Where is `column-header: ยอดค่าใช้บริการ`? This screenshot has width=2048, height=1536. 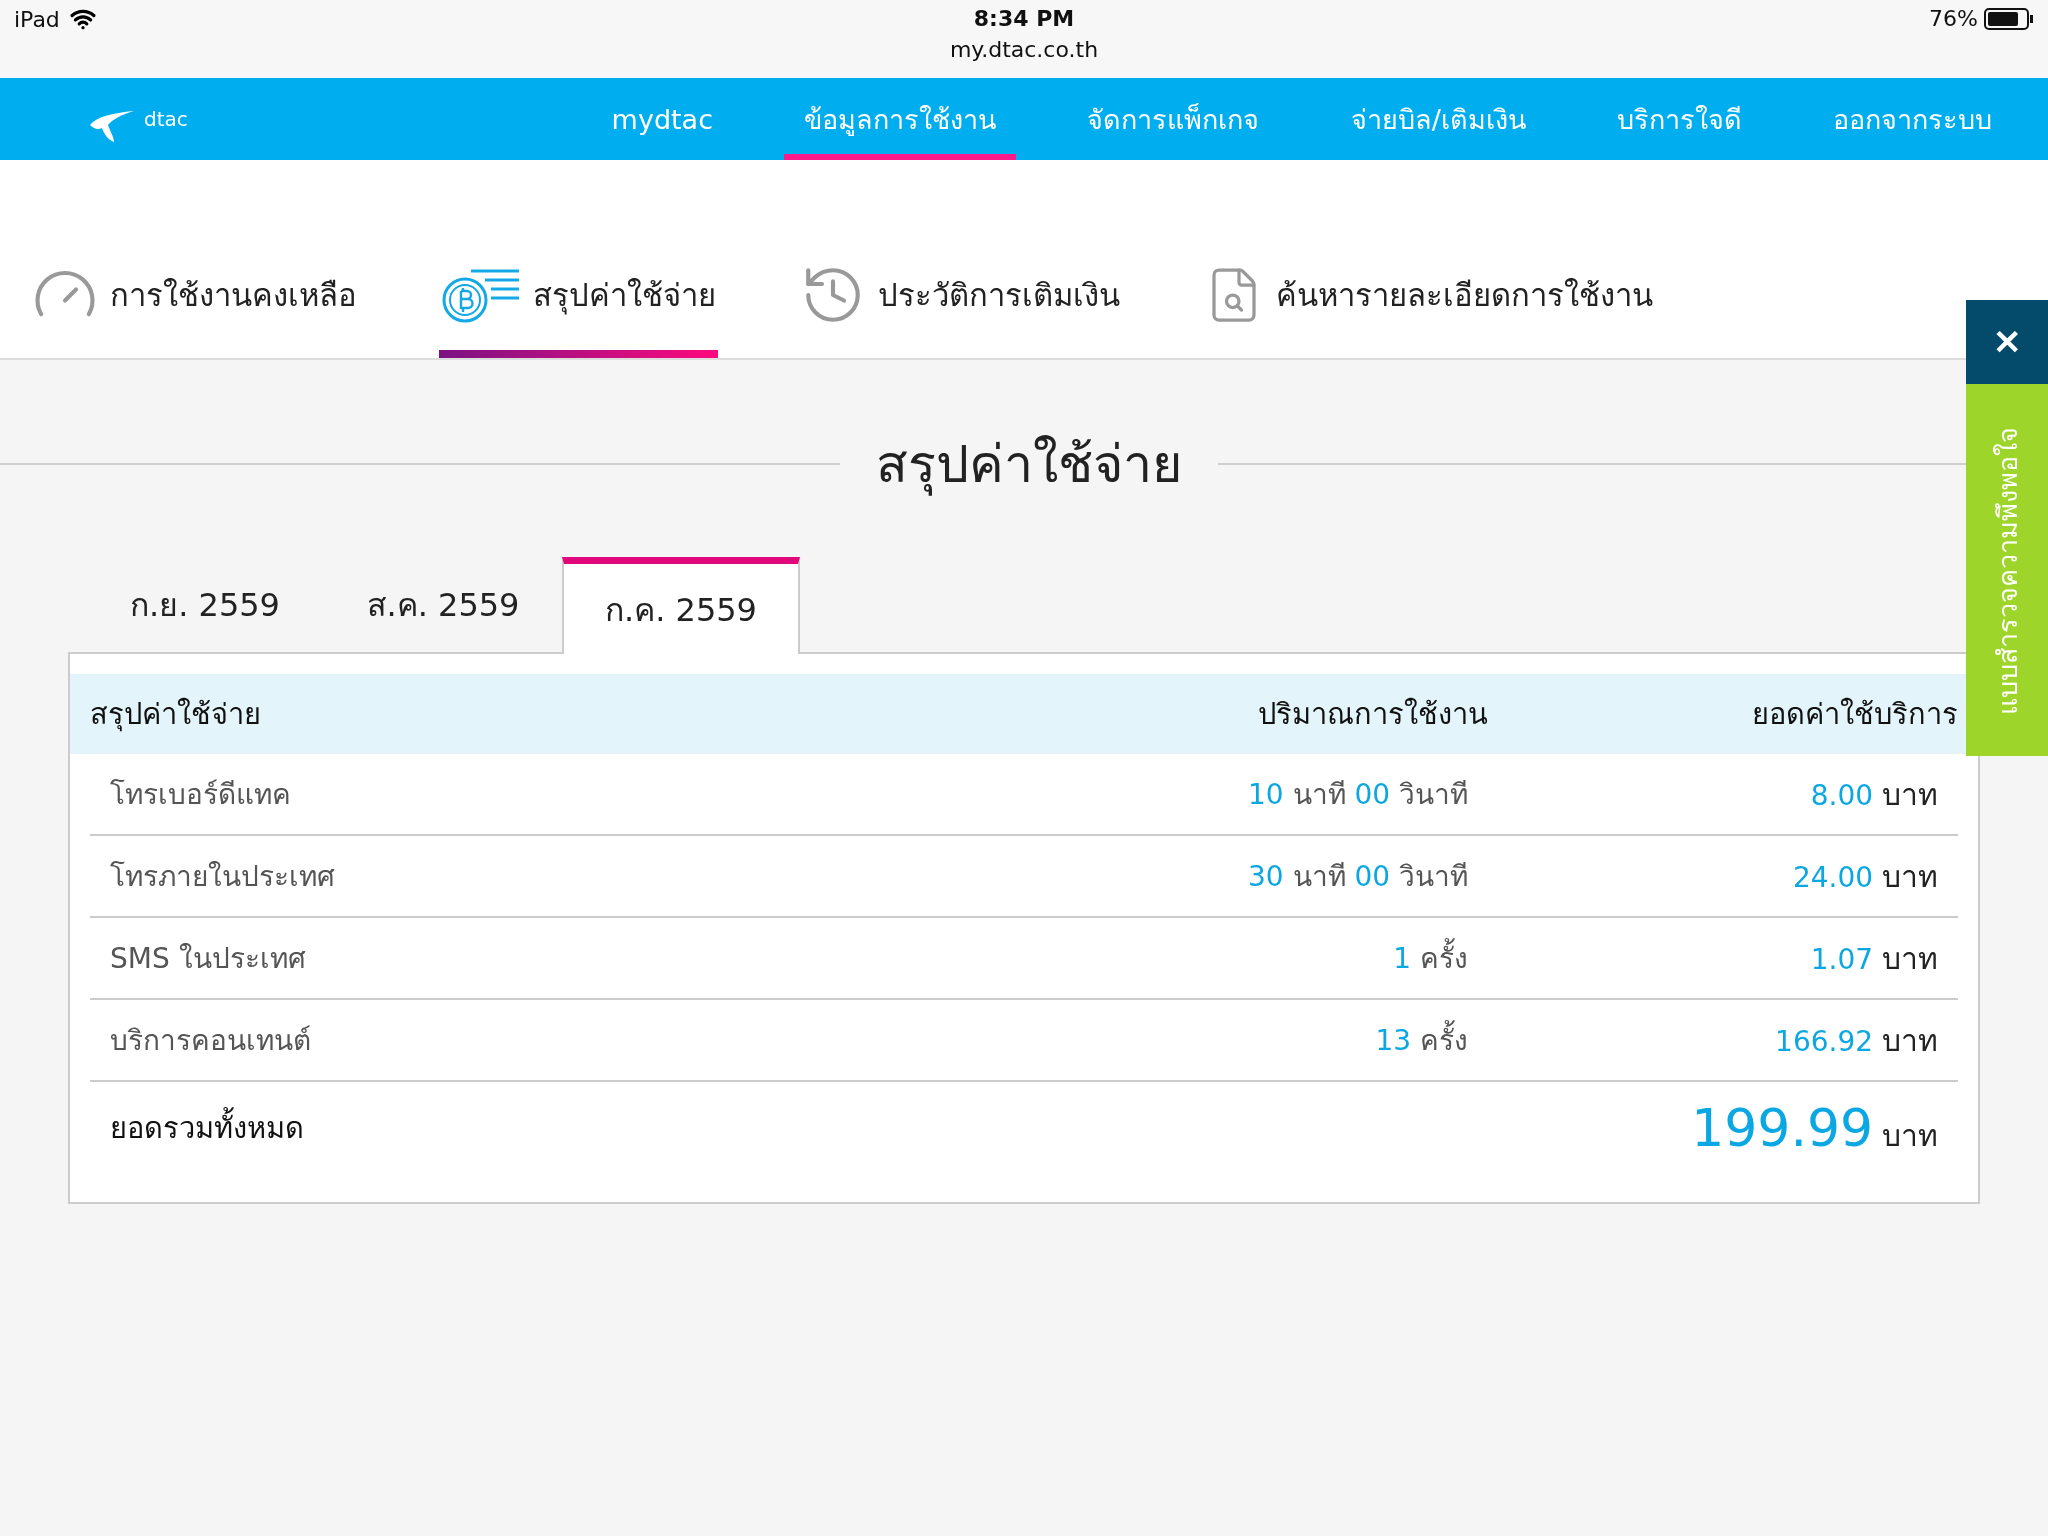
column-header: ยอดค่าใช้บริการ is located at coordinates (1854, 714).